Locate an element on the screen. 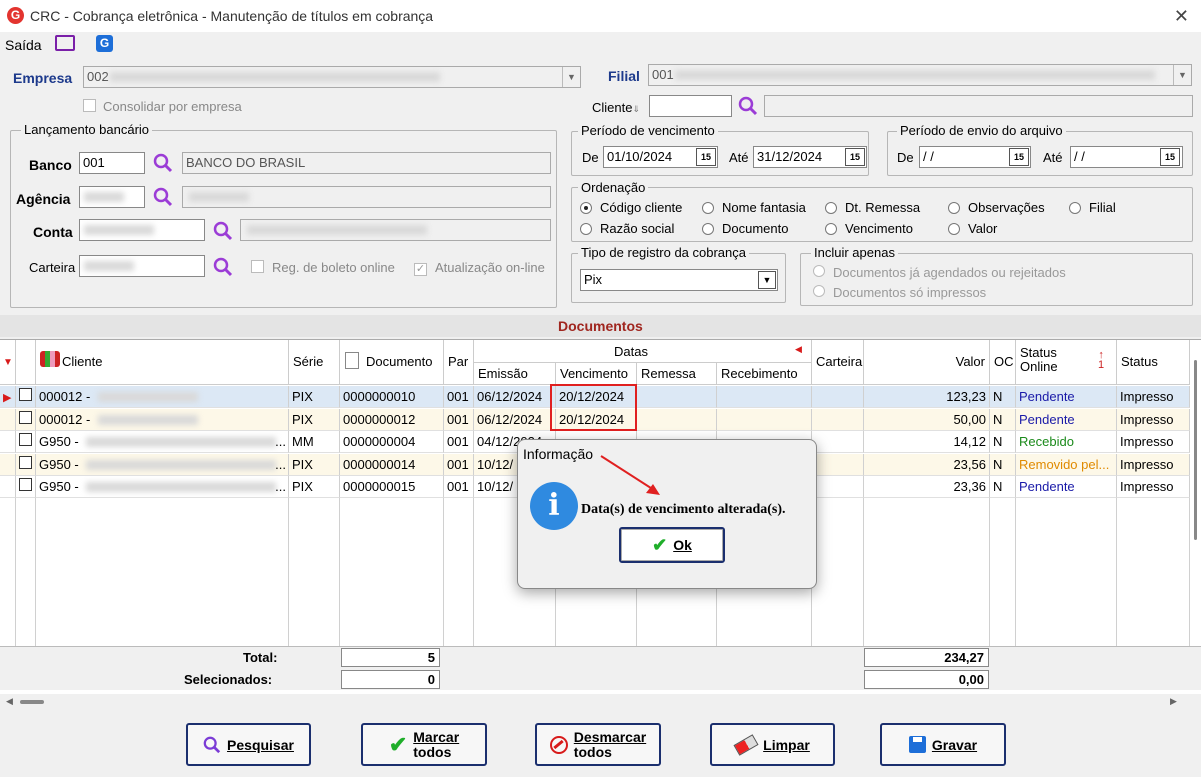 This screenshot has width=1201, height=777. header-status: Status is located at coordinates (1153, 362).